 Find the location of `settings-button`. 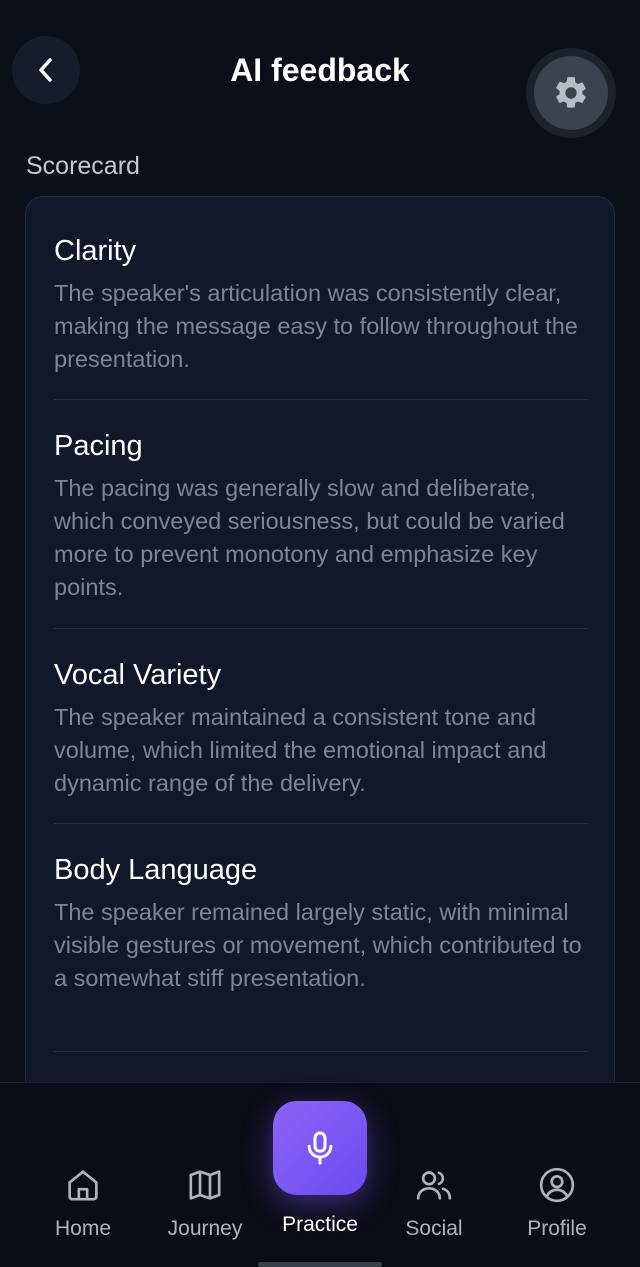

settings-button is located at coordinates (571, 93).